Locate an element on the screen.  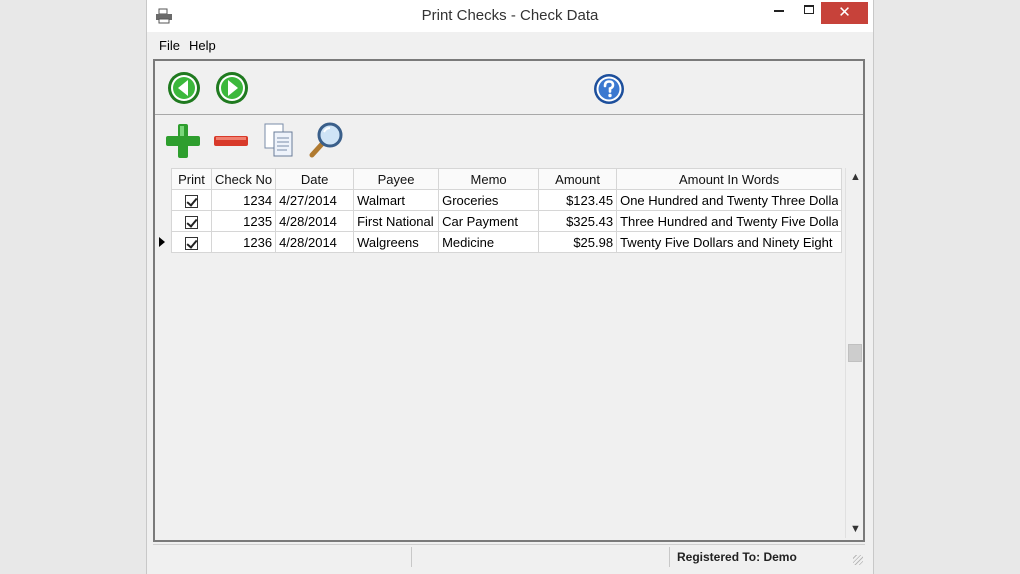
minimize-button is located at coordinates (779, 13).